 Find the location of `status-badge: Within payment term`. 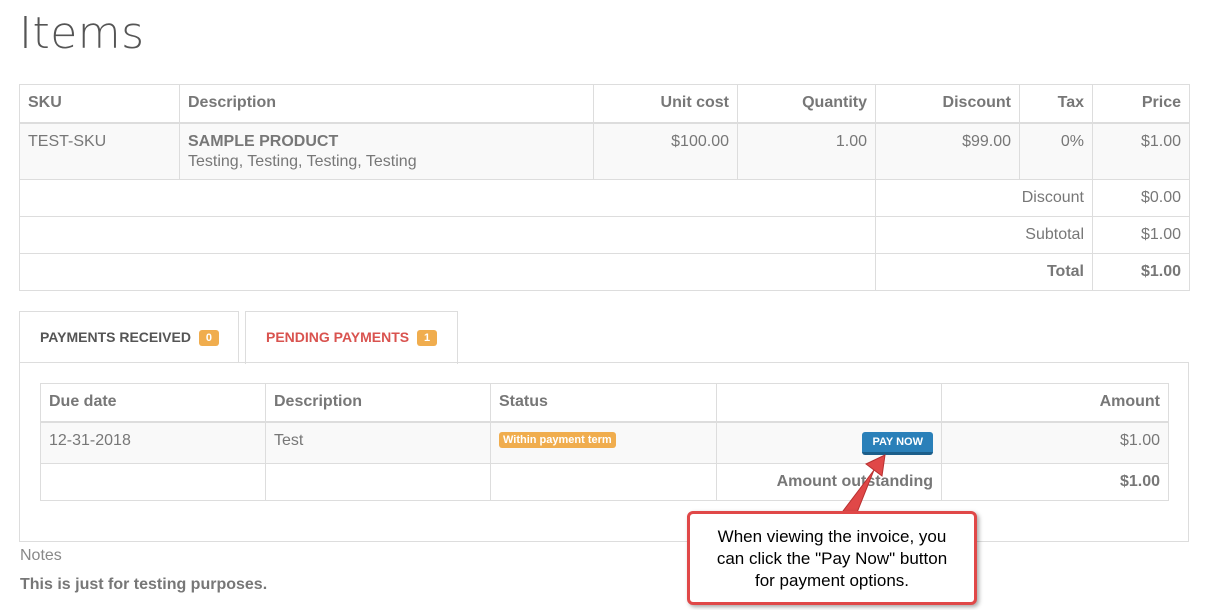

status-badge: Within payment term is located at coordinates (557, 439).